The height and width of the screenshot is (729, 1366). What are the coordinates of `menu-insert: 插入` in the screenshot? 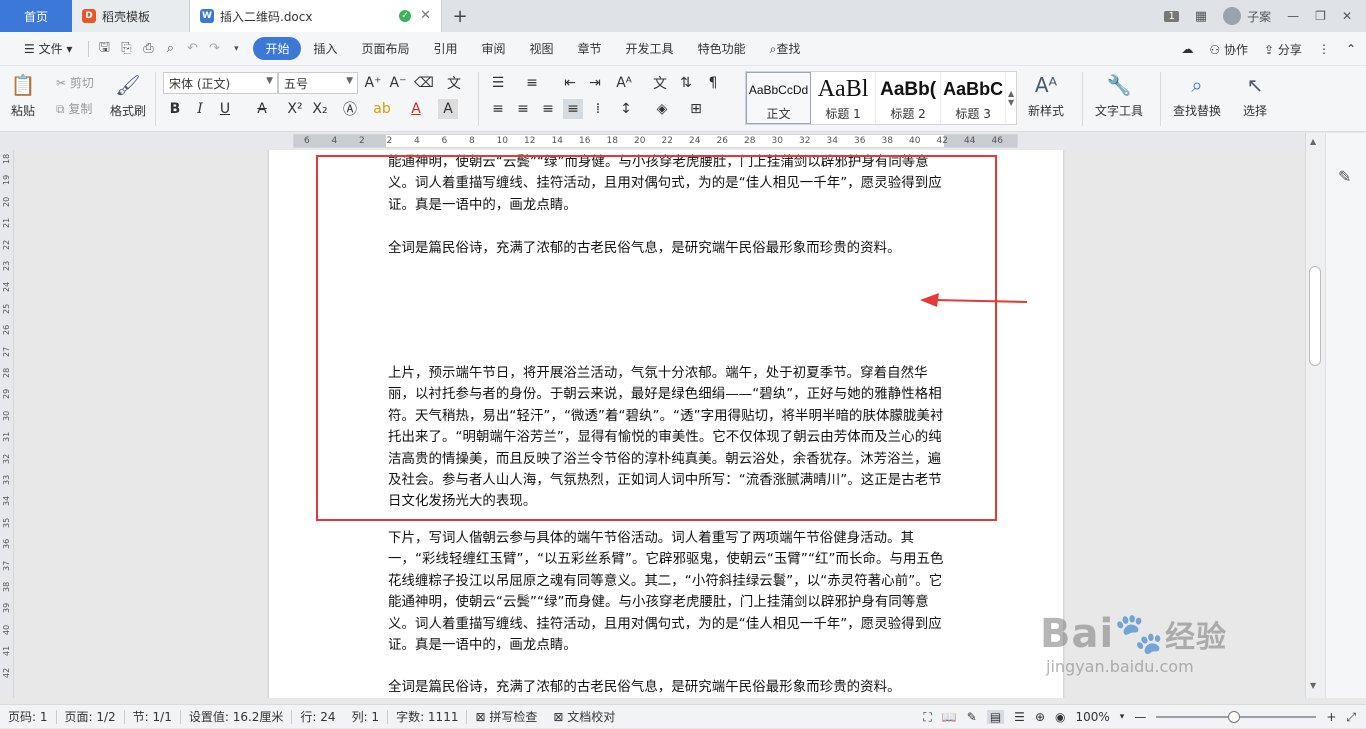 It's located at (325, 48).